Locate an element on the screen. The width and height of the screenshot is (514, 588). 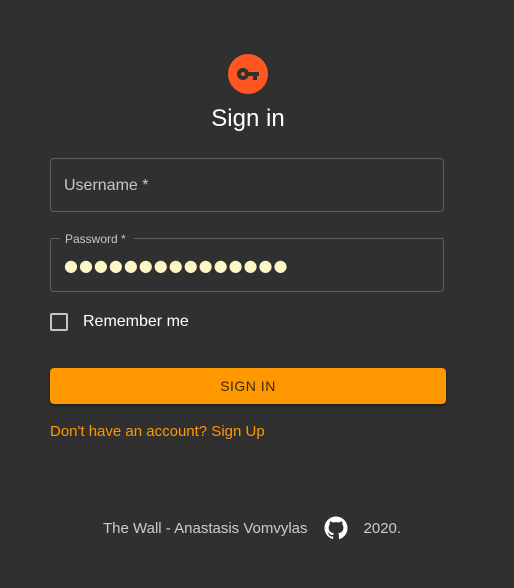
page-title: Sign in is located at coordinates (248, 118).